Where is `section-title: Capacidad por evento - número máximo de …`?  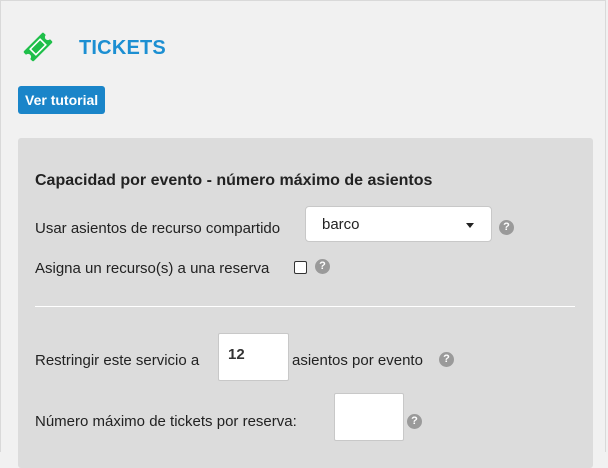
section-title: Capacidad por evento - número máximo de … is located at coordinates (234, 180).